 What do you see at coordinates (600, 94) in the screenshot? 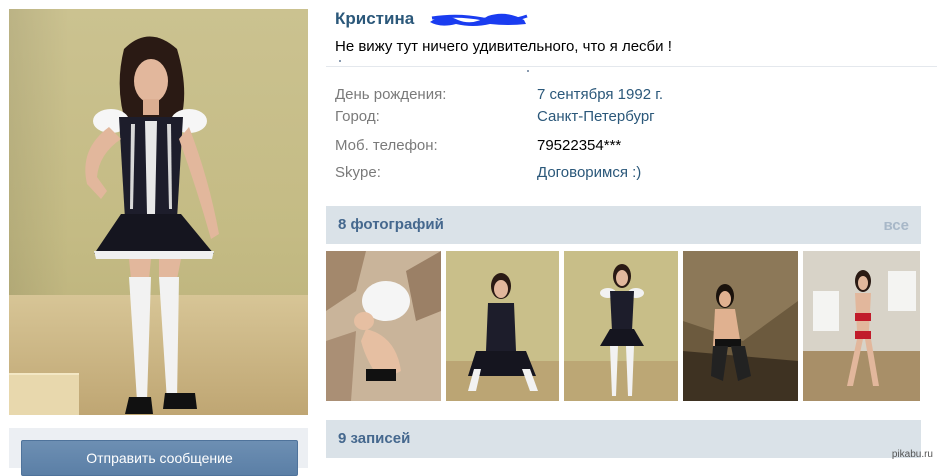
I see `info-value-birthday: 7 сентября 1992 г.` at bounding box center [600, 94].